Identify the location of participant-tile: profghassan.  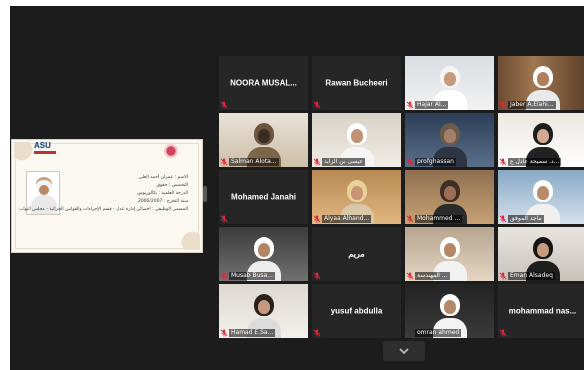
(449, 140).